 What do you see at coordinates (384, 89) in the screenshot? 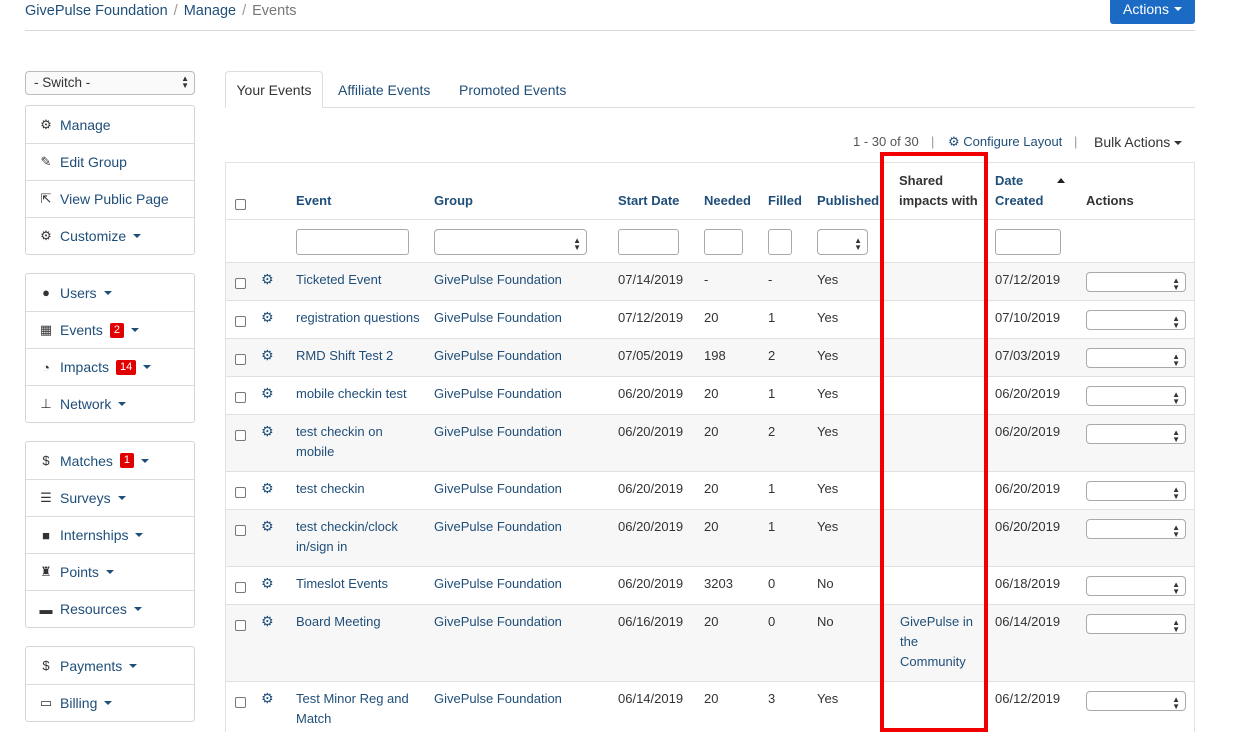
I see `tab-affiliate-events: Affiliate Events` at bounding box center [384, 89].